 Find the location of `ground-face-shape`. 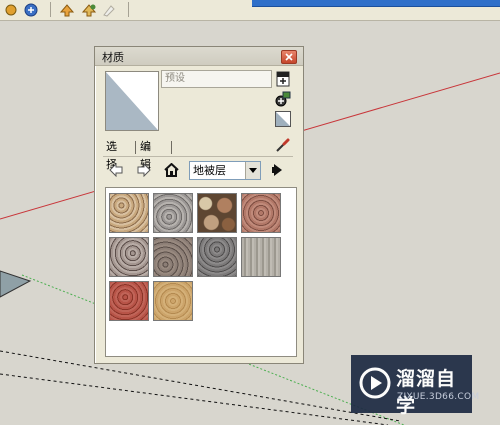

ground-face-shape is located at coordinates (16, 284).